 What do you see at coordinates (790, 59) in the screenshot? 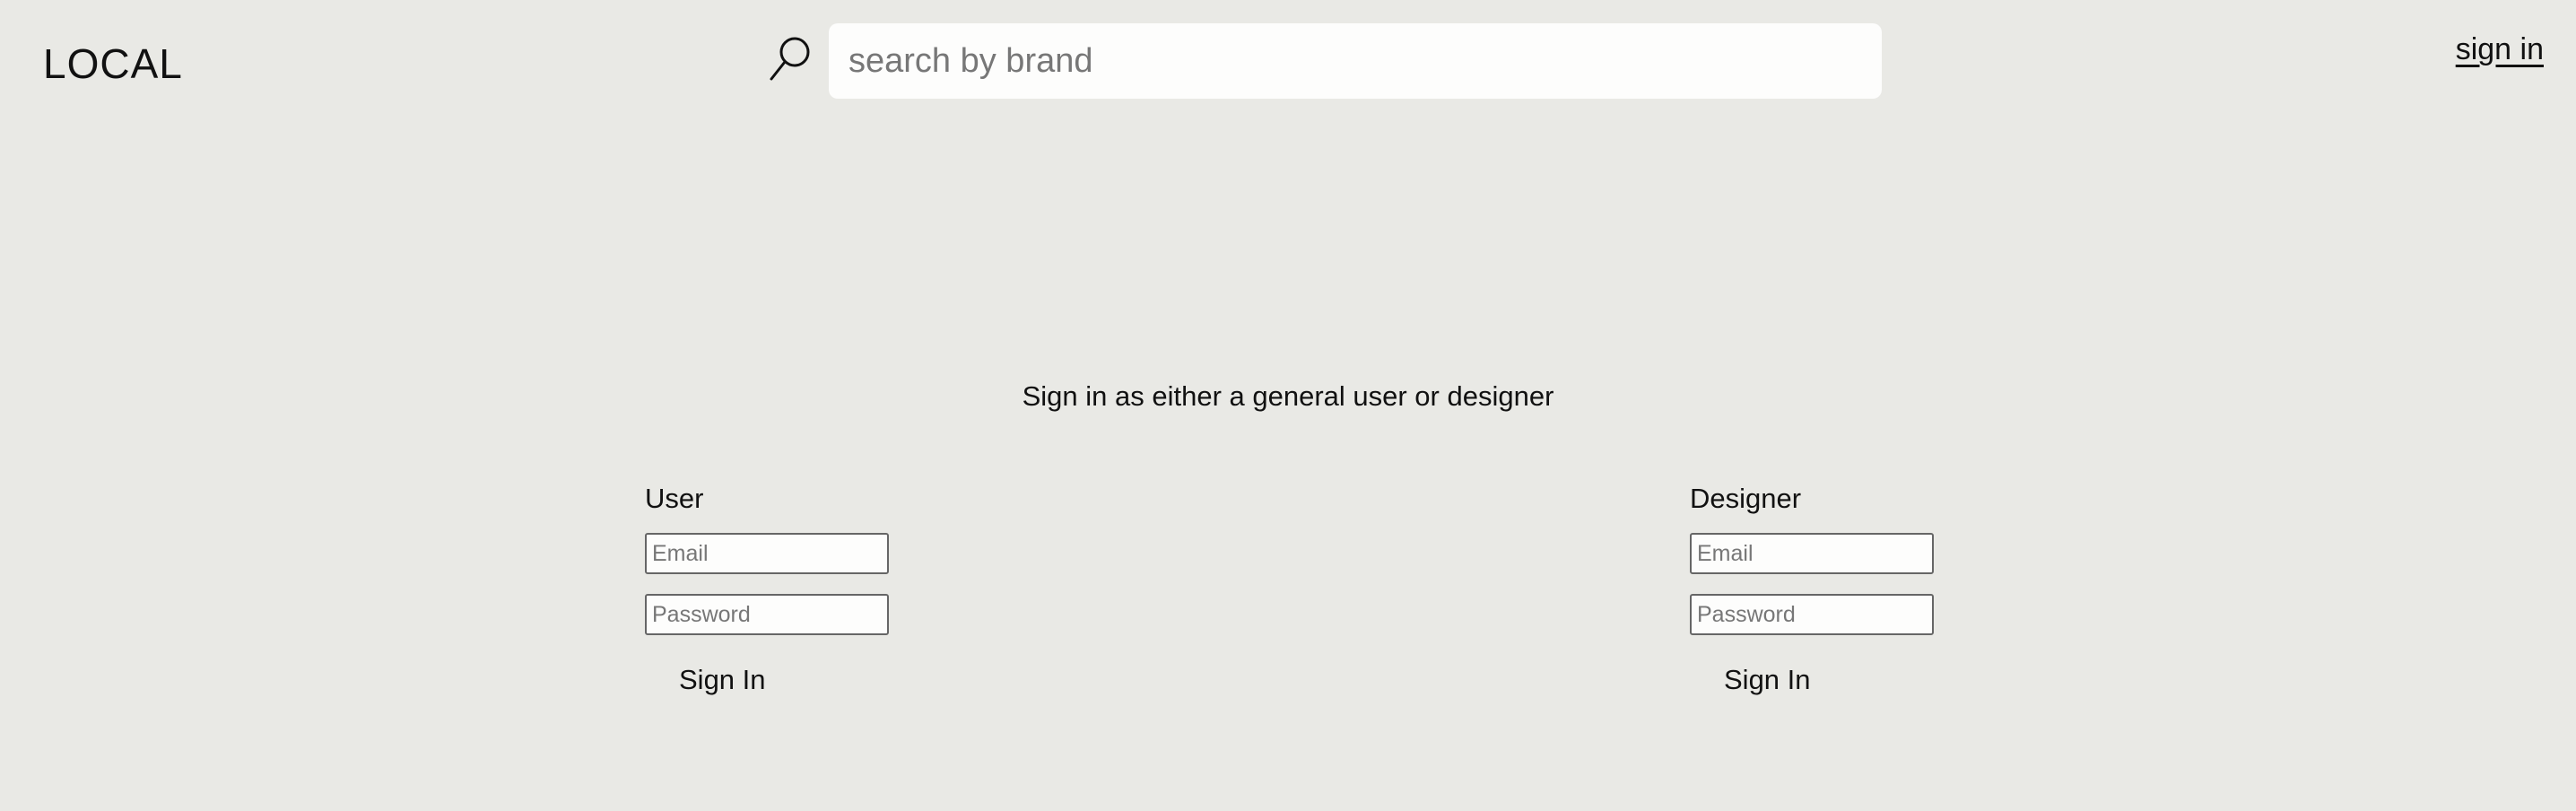
I see `search-icon` at bounding box center [790, 59].